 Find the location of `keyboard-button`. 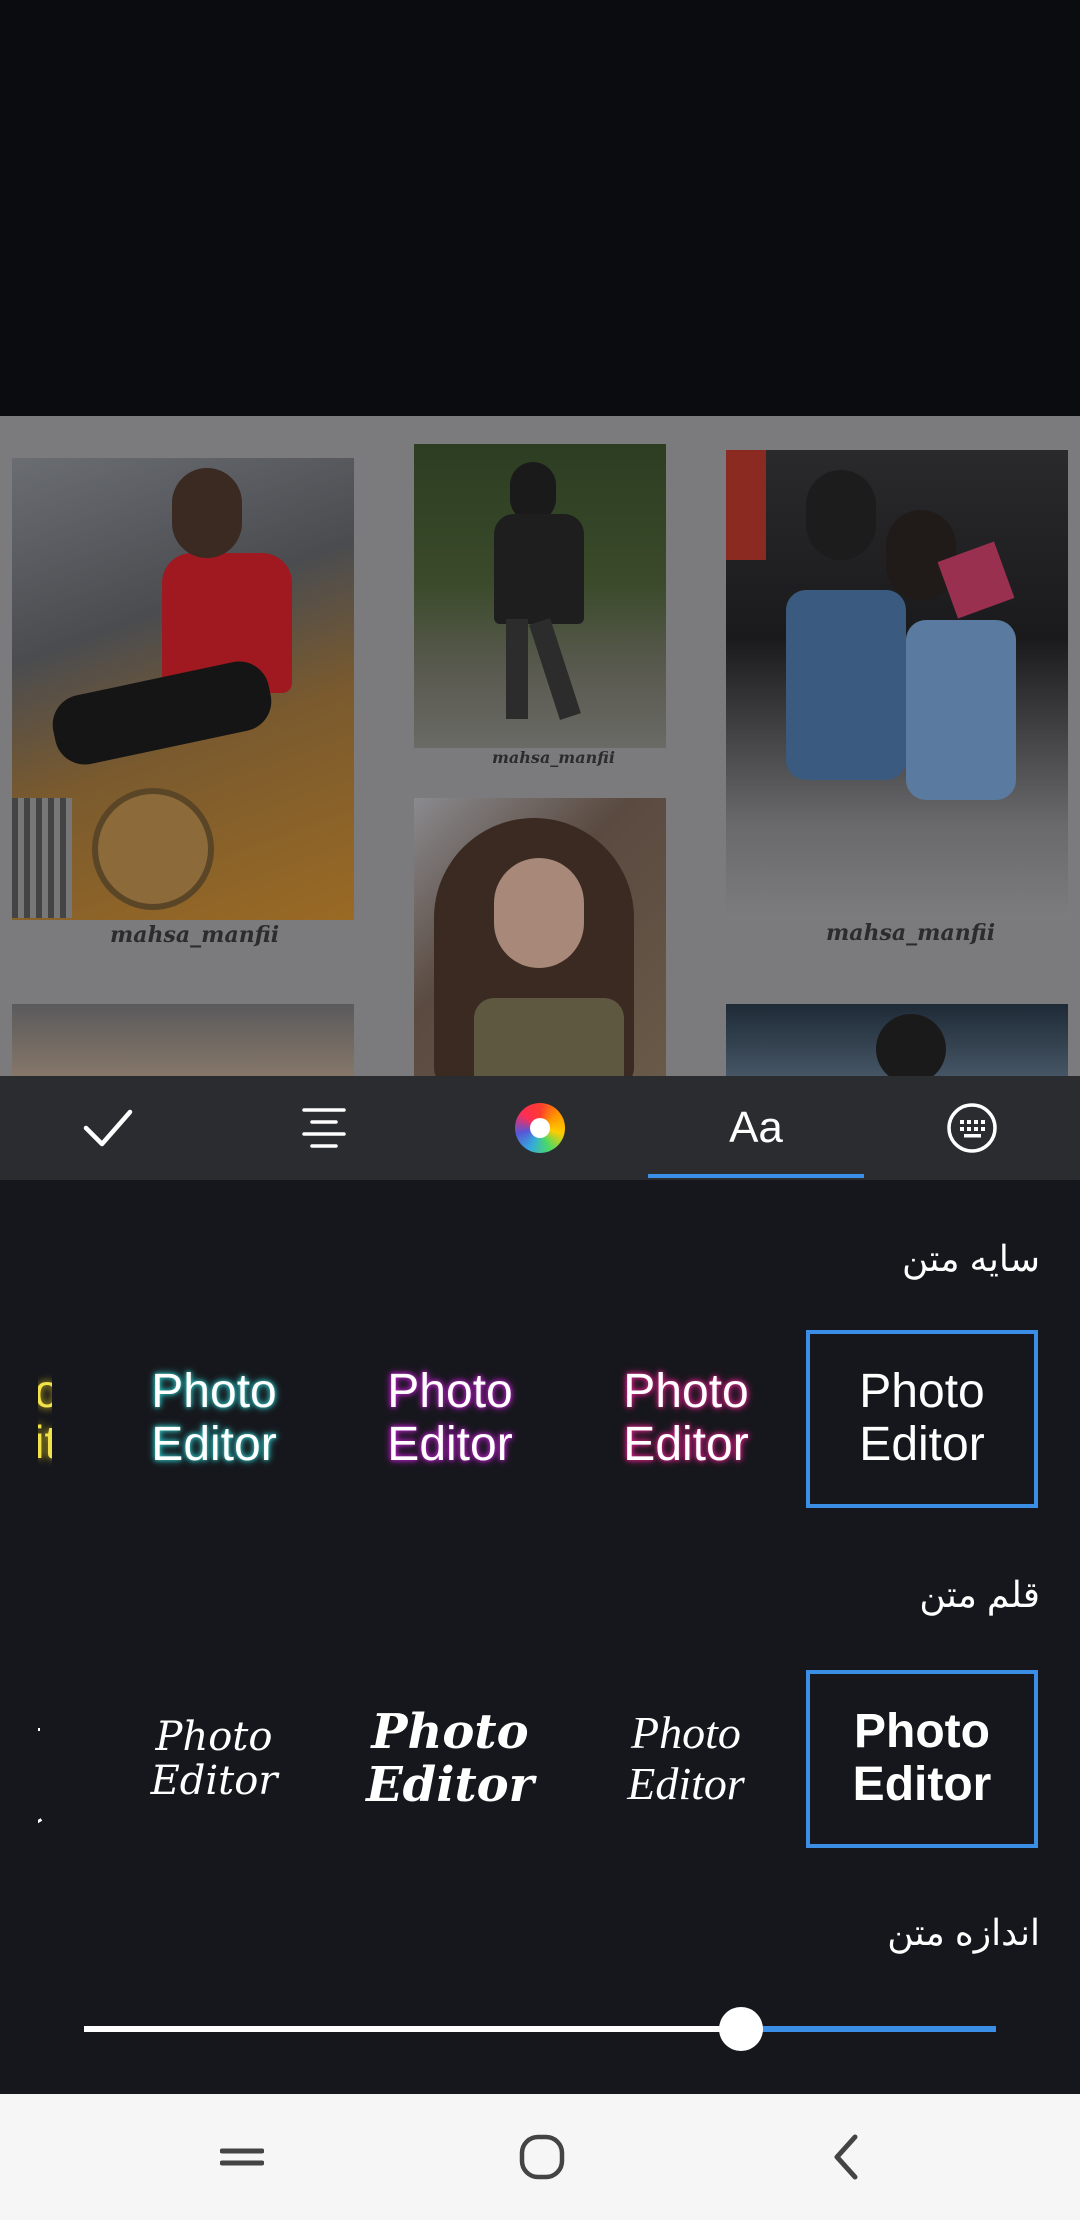

keyboard-button is located at coordinates (972, 1128).